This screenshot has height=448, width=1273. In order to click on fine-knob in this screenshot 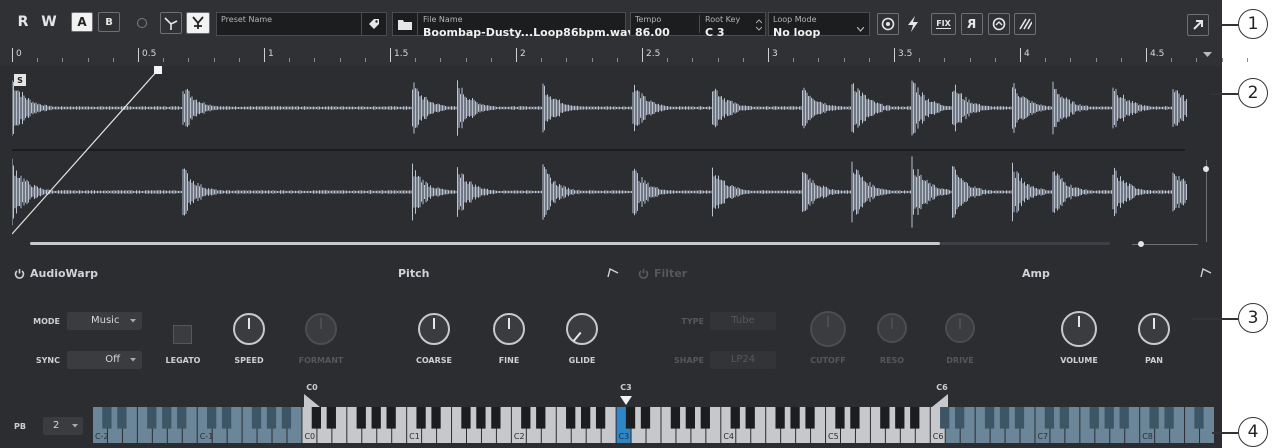, I will do `click(509, 329)`.